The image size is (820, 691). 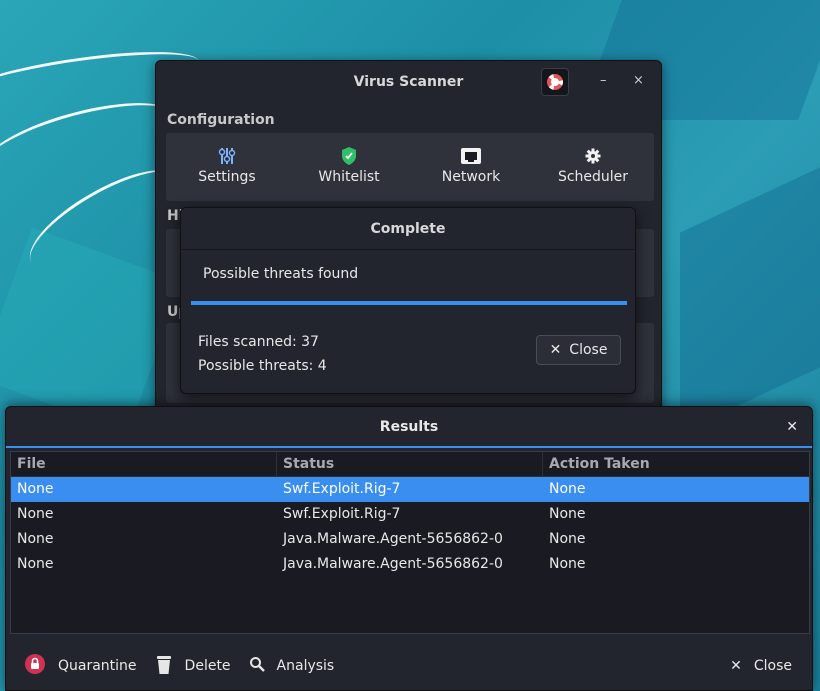 I want to click on table-header: File Status Action Taken, so click(x=410, y=464).